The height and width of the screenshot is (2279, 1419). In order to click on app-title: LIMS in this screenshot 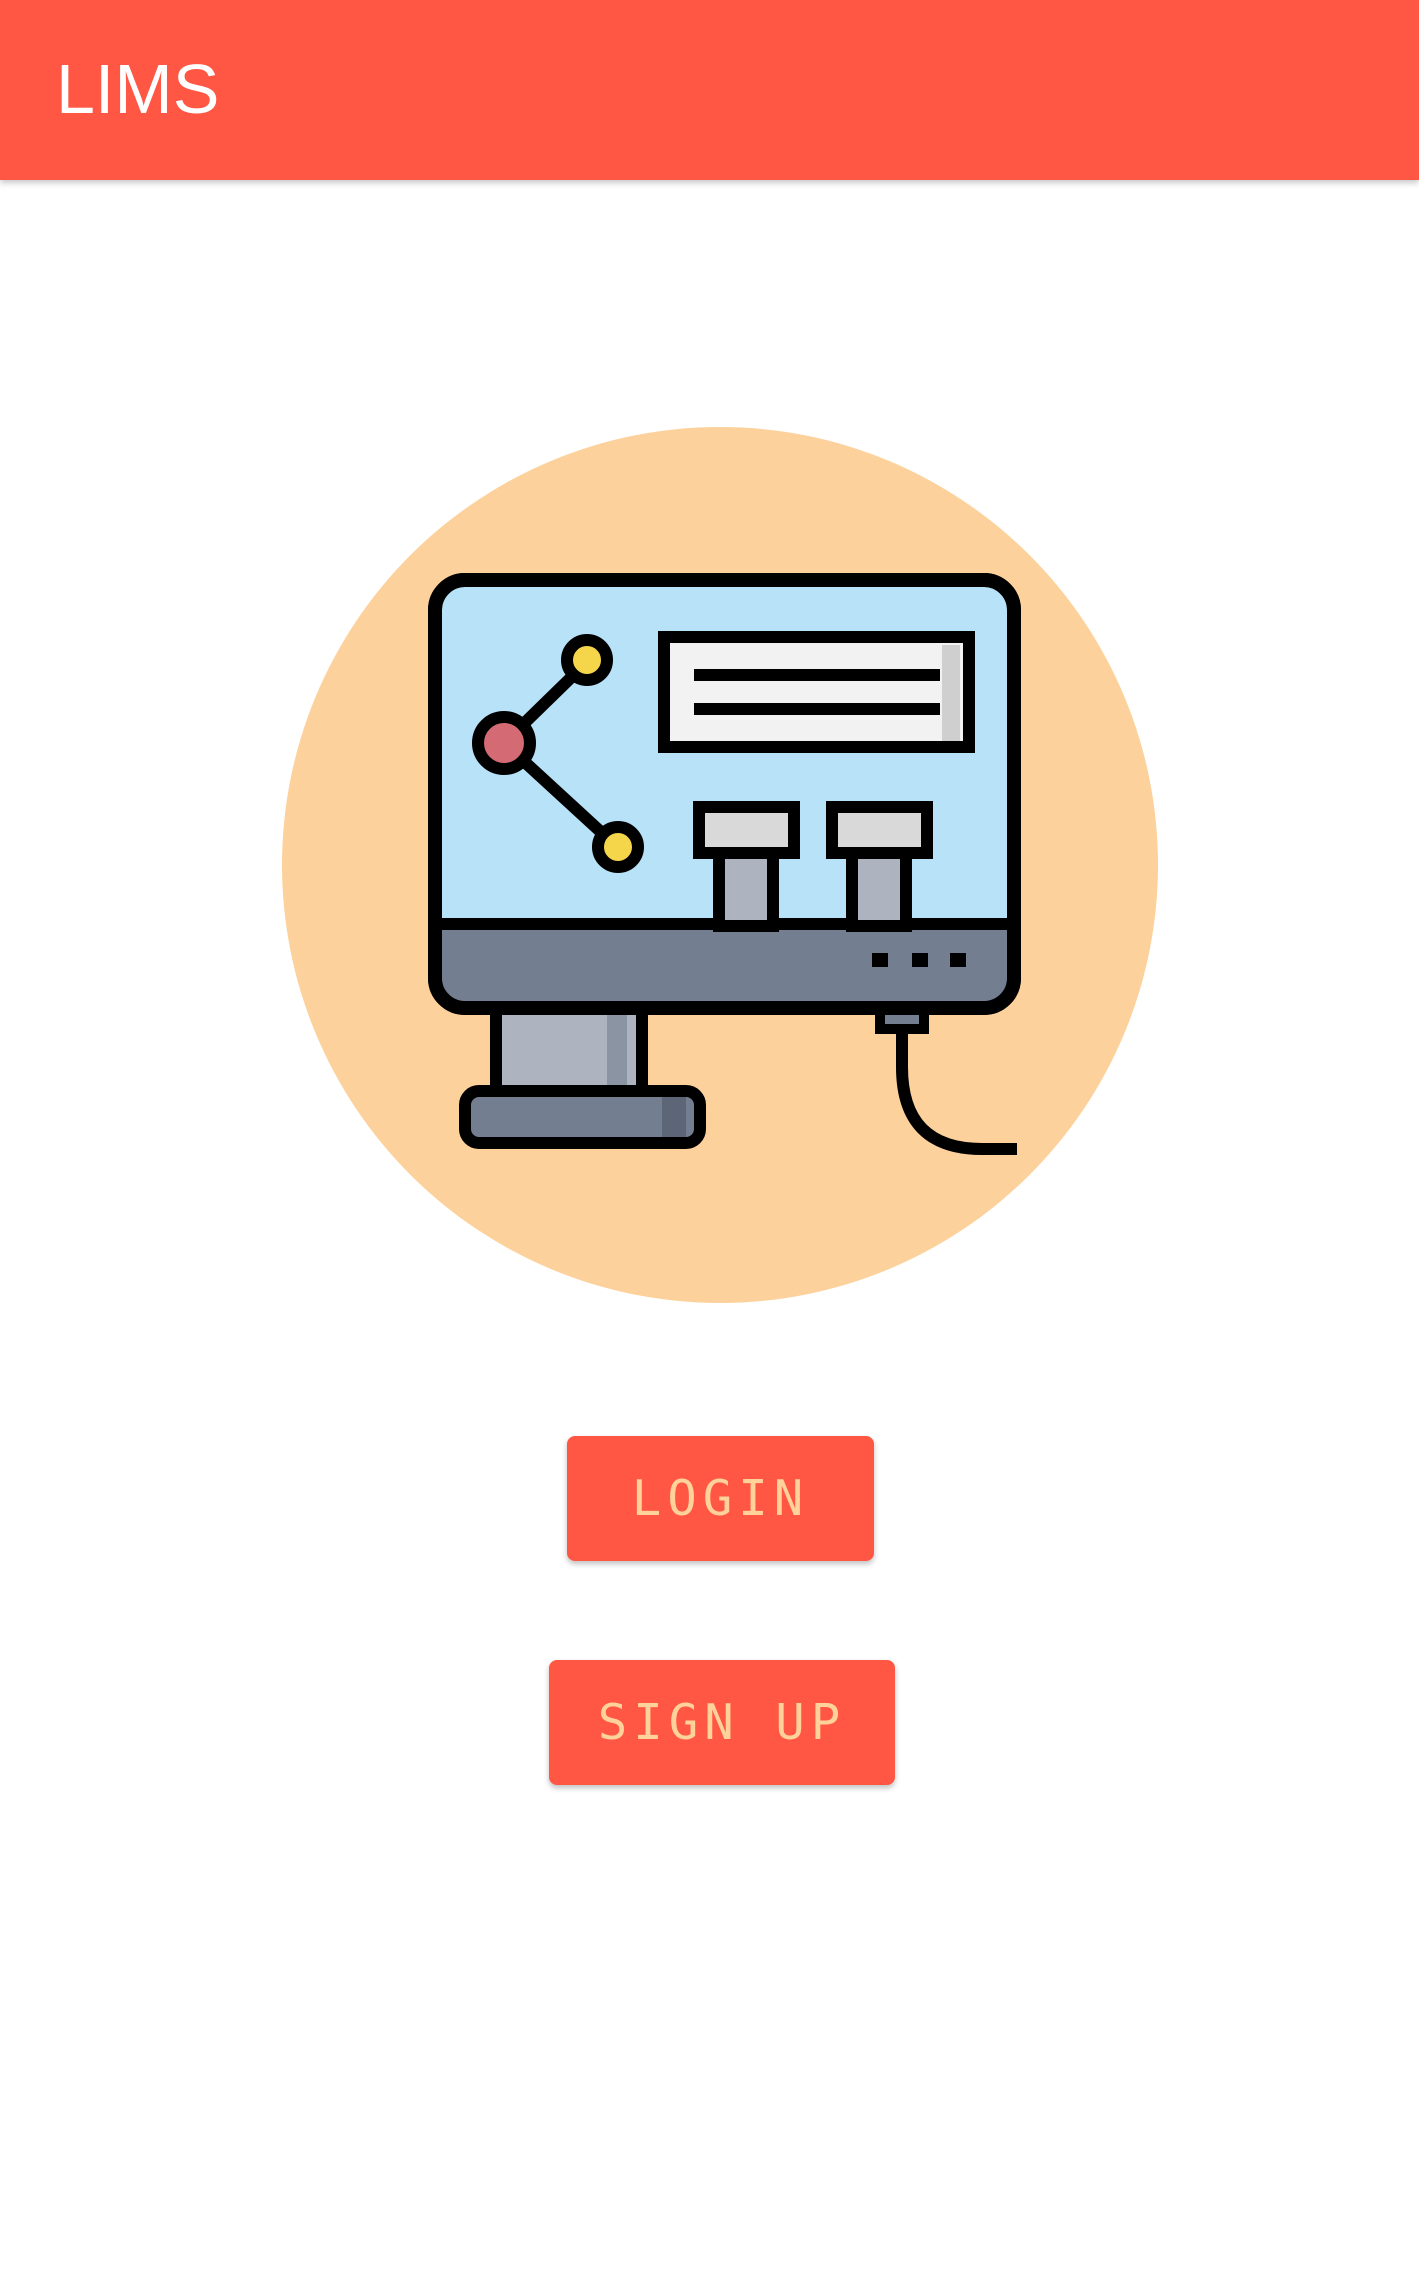, I will do `click(138, 89)`.